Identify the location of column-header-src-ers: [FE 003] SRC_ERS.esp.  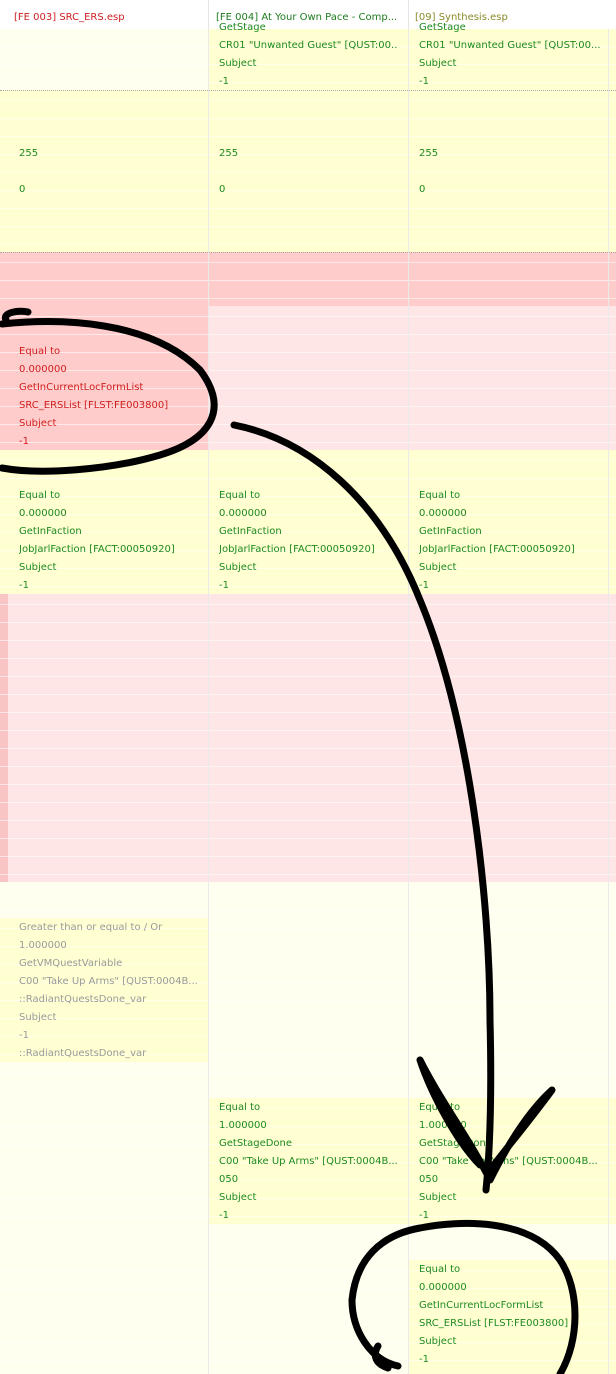
(104, 14).